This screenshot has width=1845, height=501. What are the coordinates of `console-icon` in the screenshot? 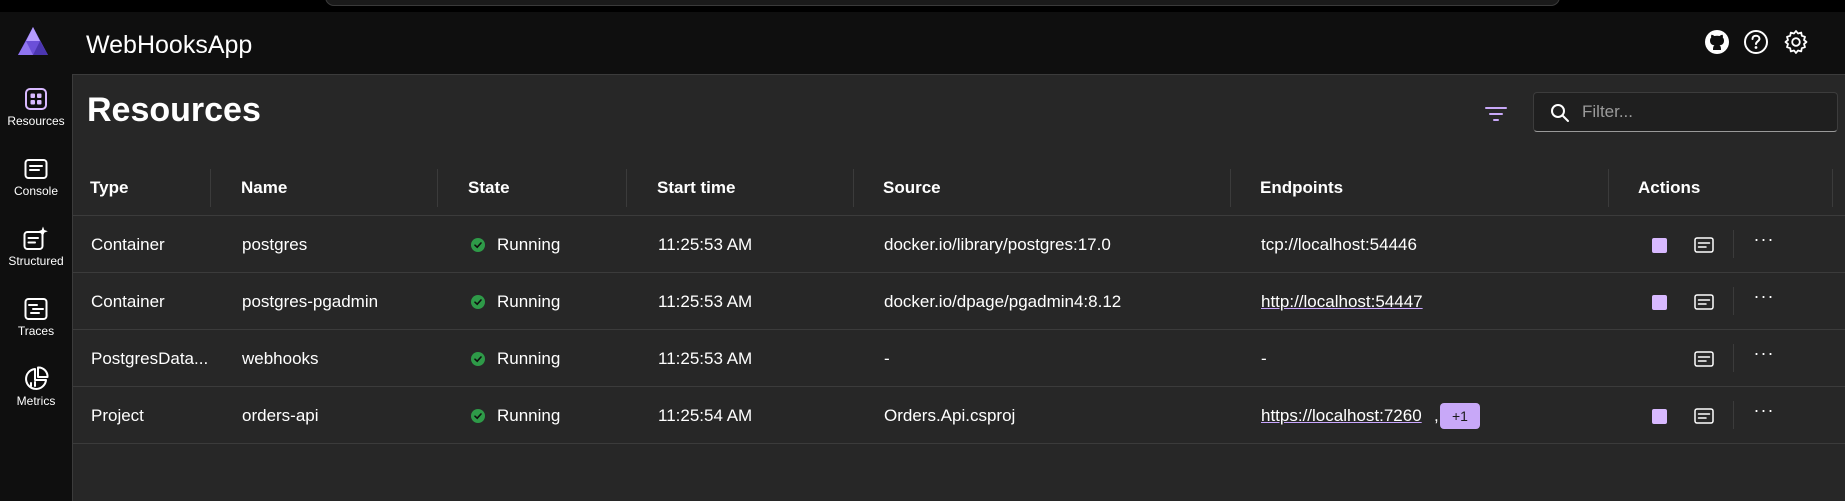 It's located at (36, 169).